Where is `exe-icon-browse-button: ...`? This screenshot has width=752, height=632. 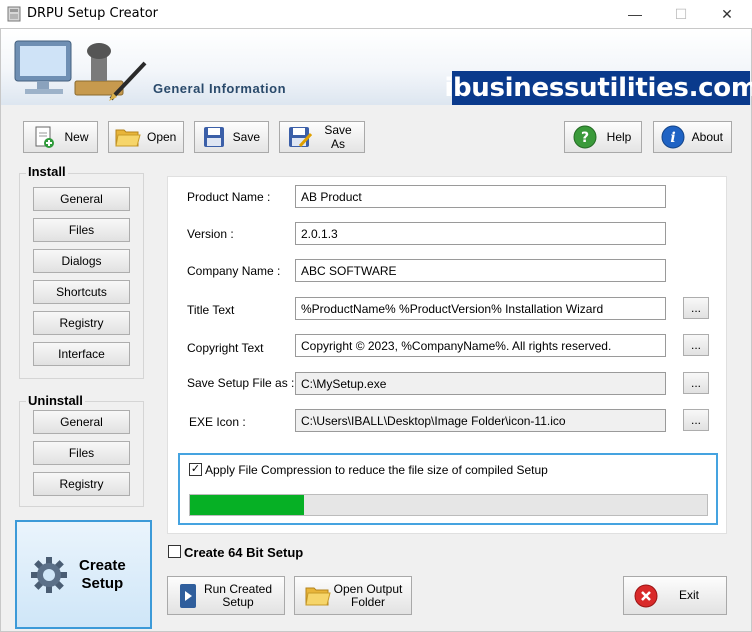
exe-icon-browse-button: ... is located at coordinates (696, 420).